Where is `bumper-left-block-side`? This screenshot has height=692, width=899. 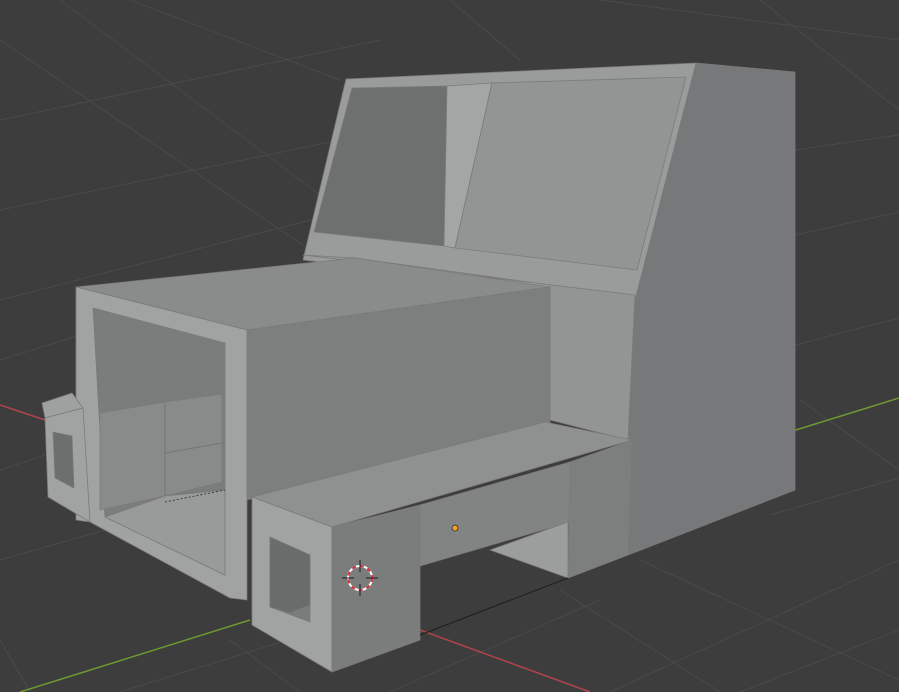 bumper-left-block-side is located at coordinates (376, 588).